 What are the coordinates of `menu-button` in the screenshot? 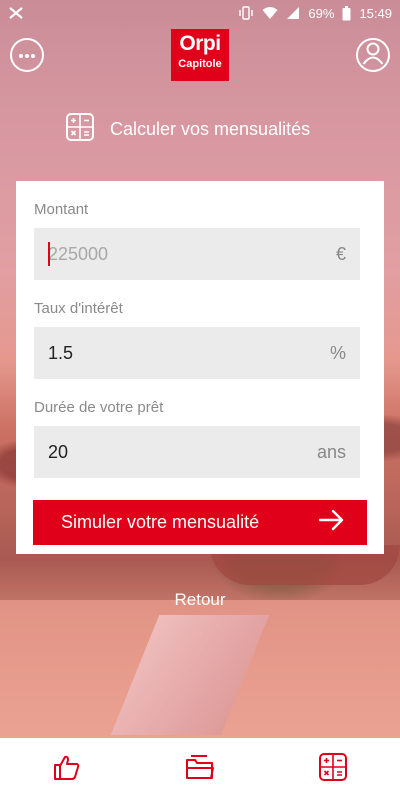 It's located at (27, 55).